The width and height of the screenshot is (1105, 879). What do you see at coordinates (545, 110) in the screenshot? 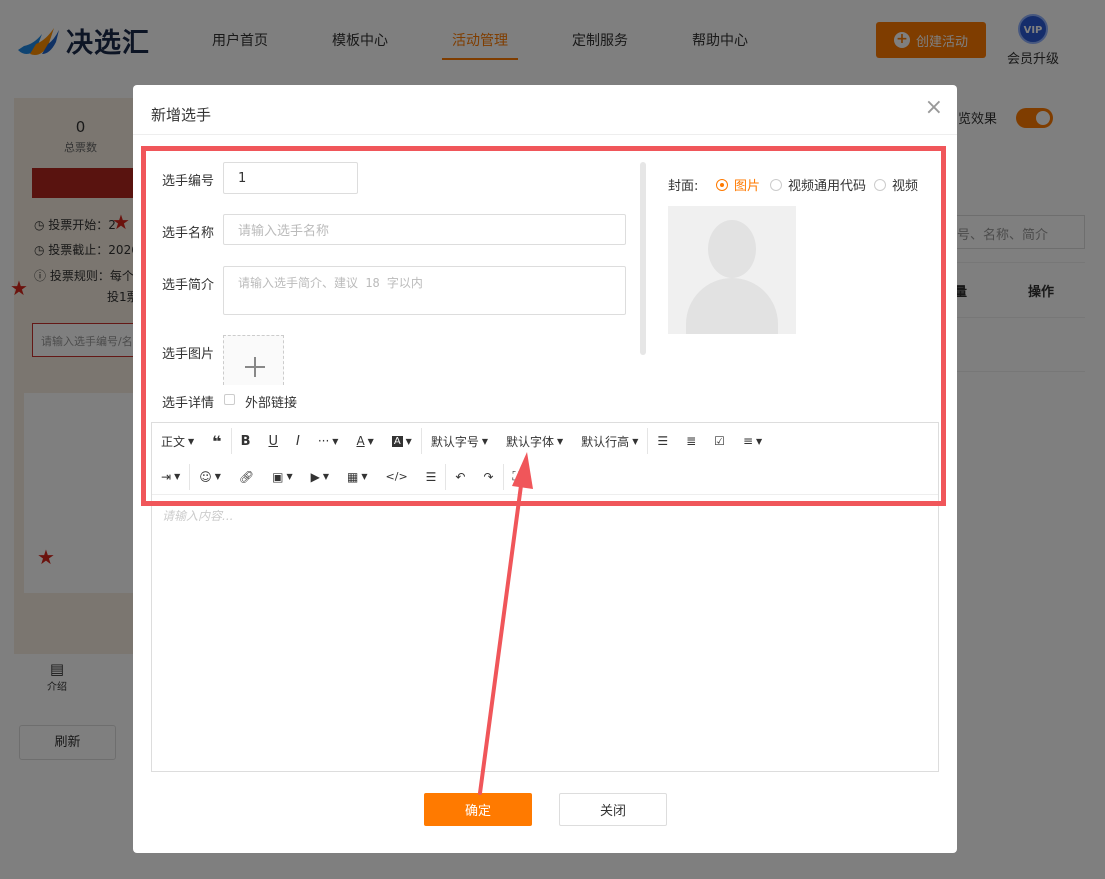
I see `dialog-header: 新增选手 ×` at bounding box center [545, 110].